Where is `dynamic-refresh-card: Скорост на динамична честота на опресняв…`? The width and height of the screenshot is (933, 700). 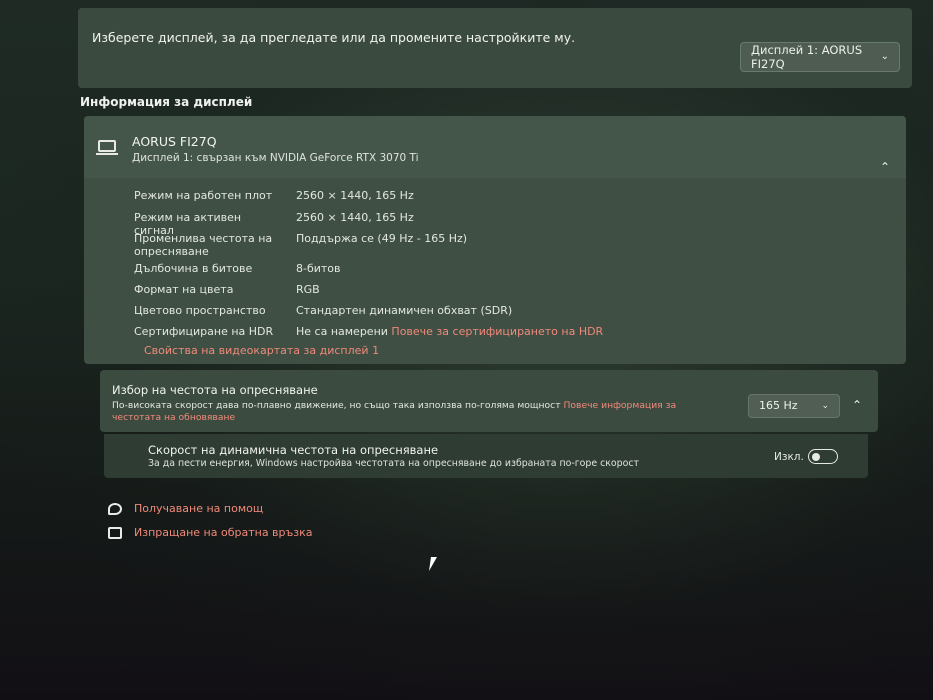 dynamic-refresh-card: Скорост на динамична честота на опресняв… is located at coordinates (486, 456).